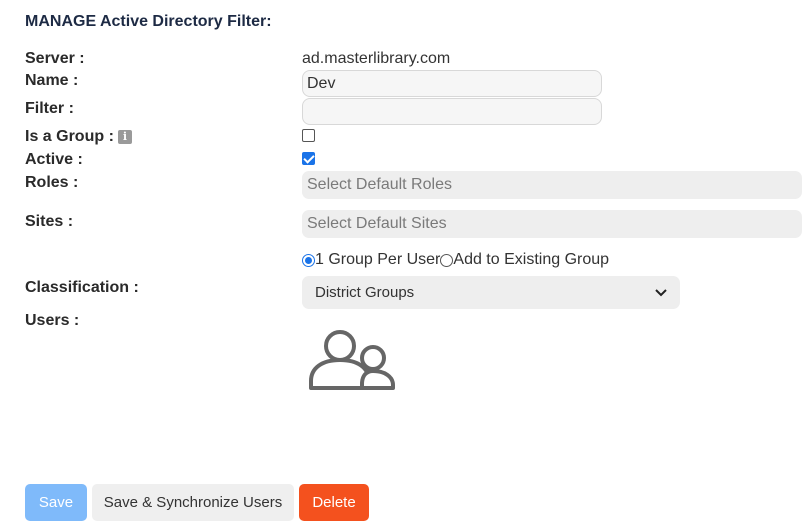 This screenshot has height=524, width=808. Describe the element at coordinates (49, 221) in the screenshot. I see `sites-label: Sites :` at that location.